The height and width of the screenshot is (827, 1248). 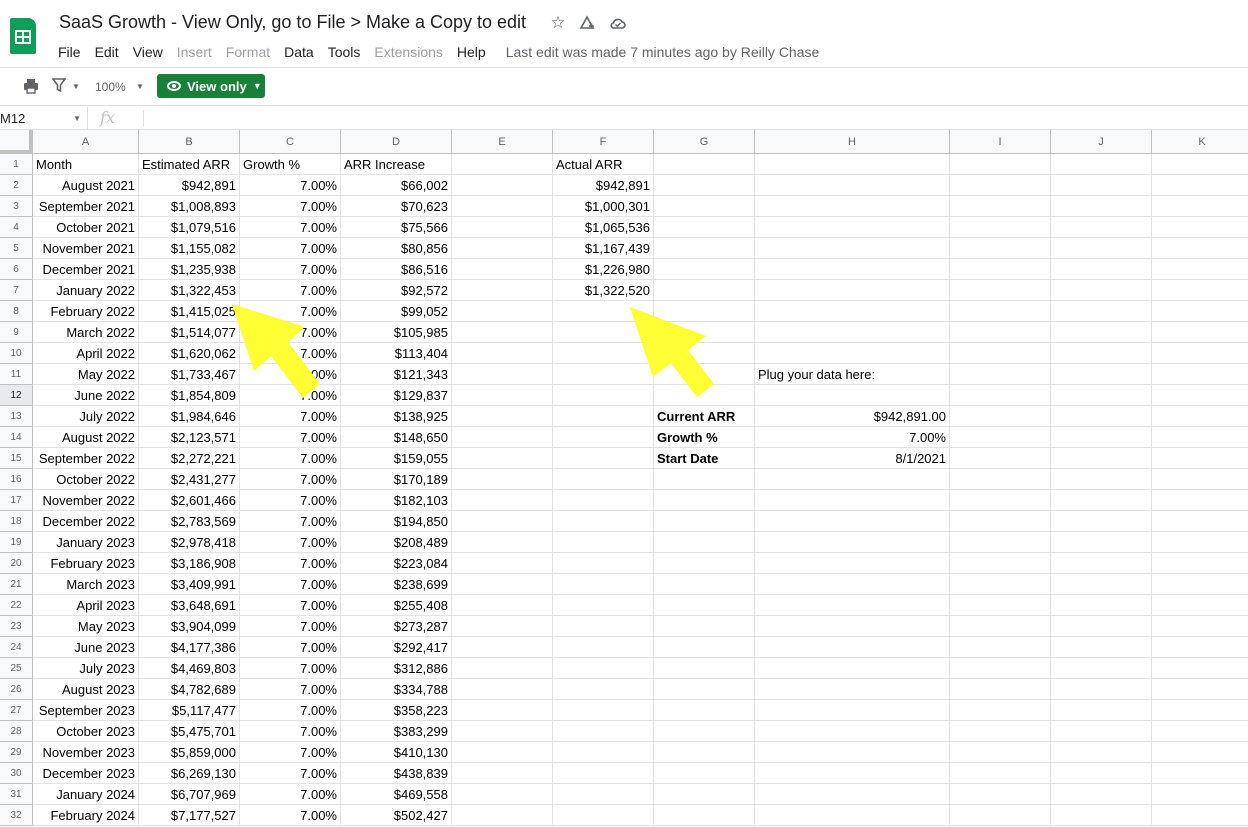 What do you see at coordinates (1101, 248) in the screenshot?
I see `cell-j5` at bounding box center [1101, 248].